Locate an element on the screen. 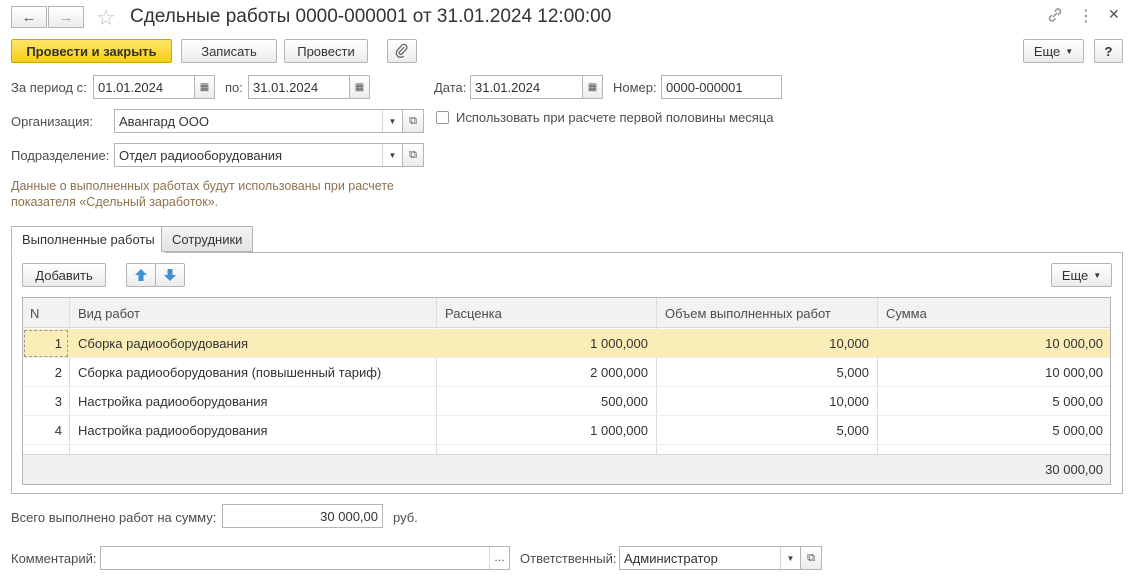 The height and width of the screenshot is (583, 1140). period-from-label: За период с: is located at coordinates (49, 87).